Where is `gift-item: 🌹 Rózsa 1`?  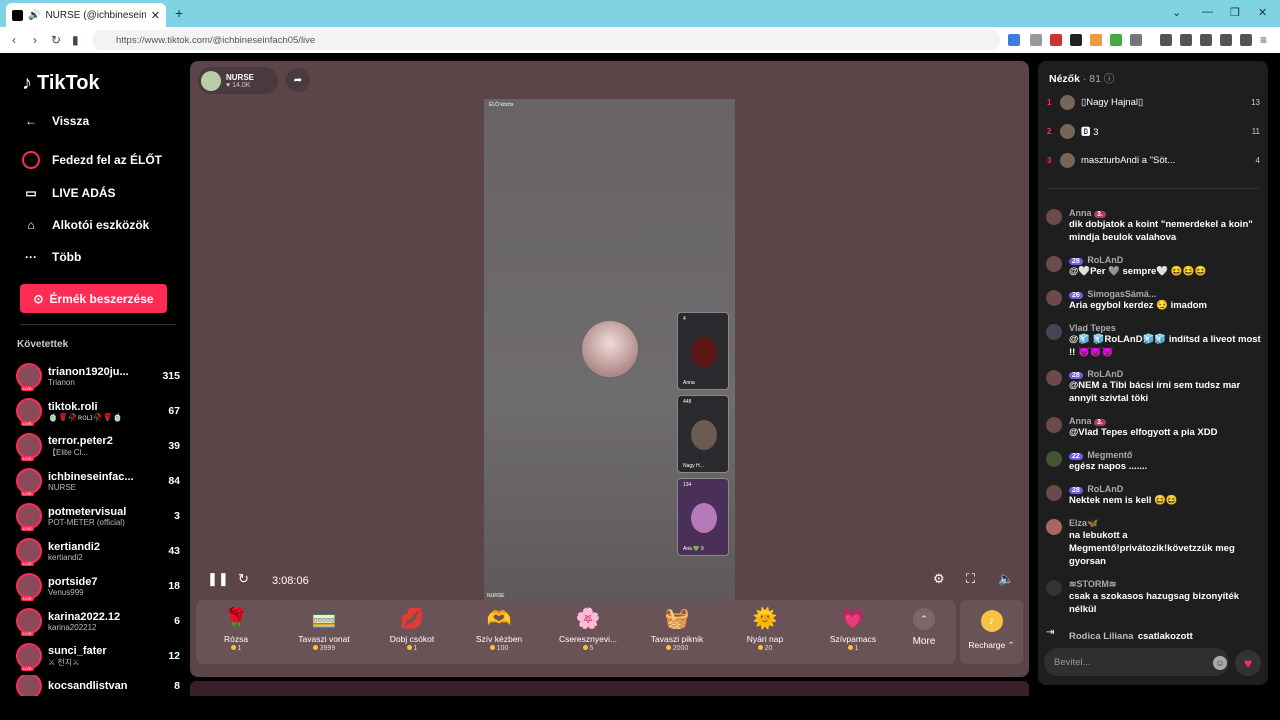 gift-item: 🌹 Rózsa 1 is located at coordinates (236, 629).